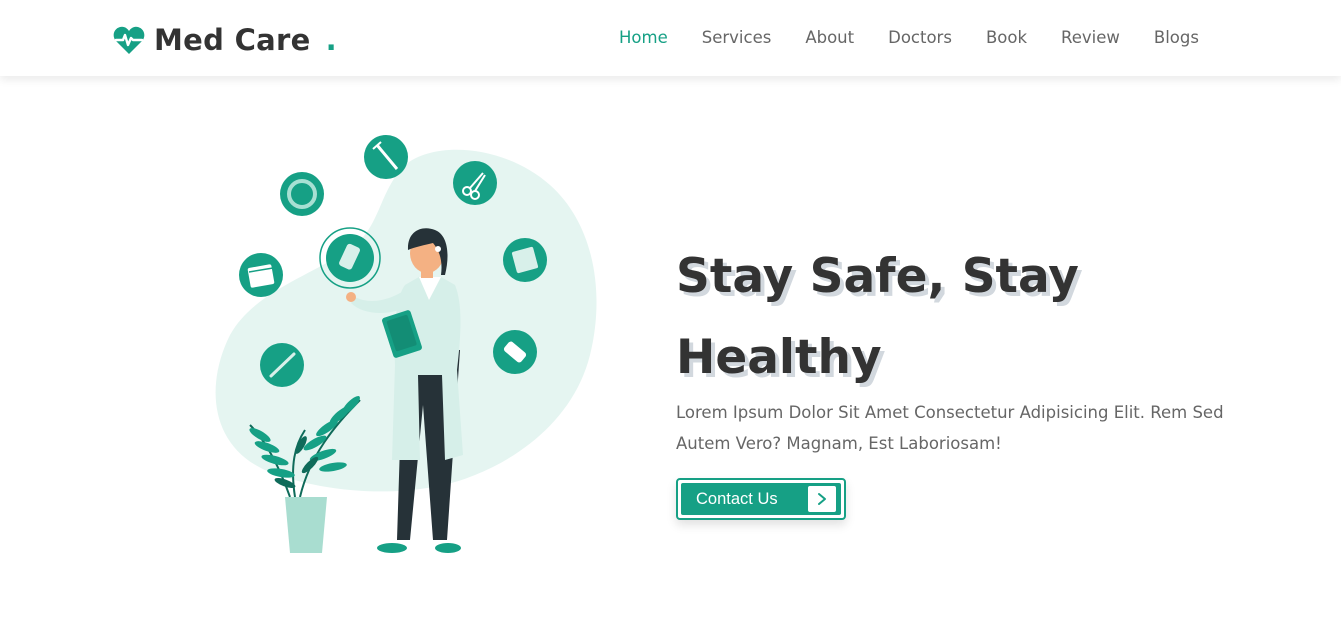 The width and height of the screenshot is (1341, 639). Describe the element at coordinates (737, 498) in the screenshot. I see `contact-button-label: Contact Us` at that location.